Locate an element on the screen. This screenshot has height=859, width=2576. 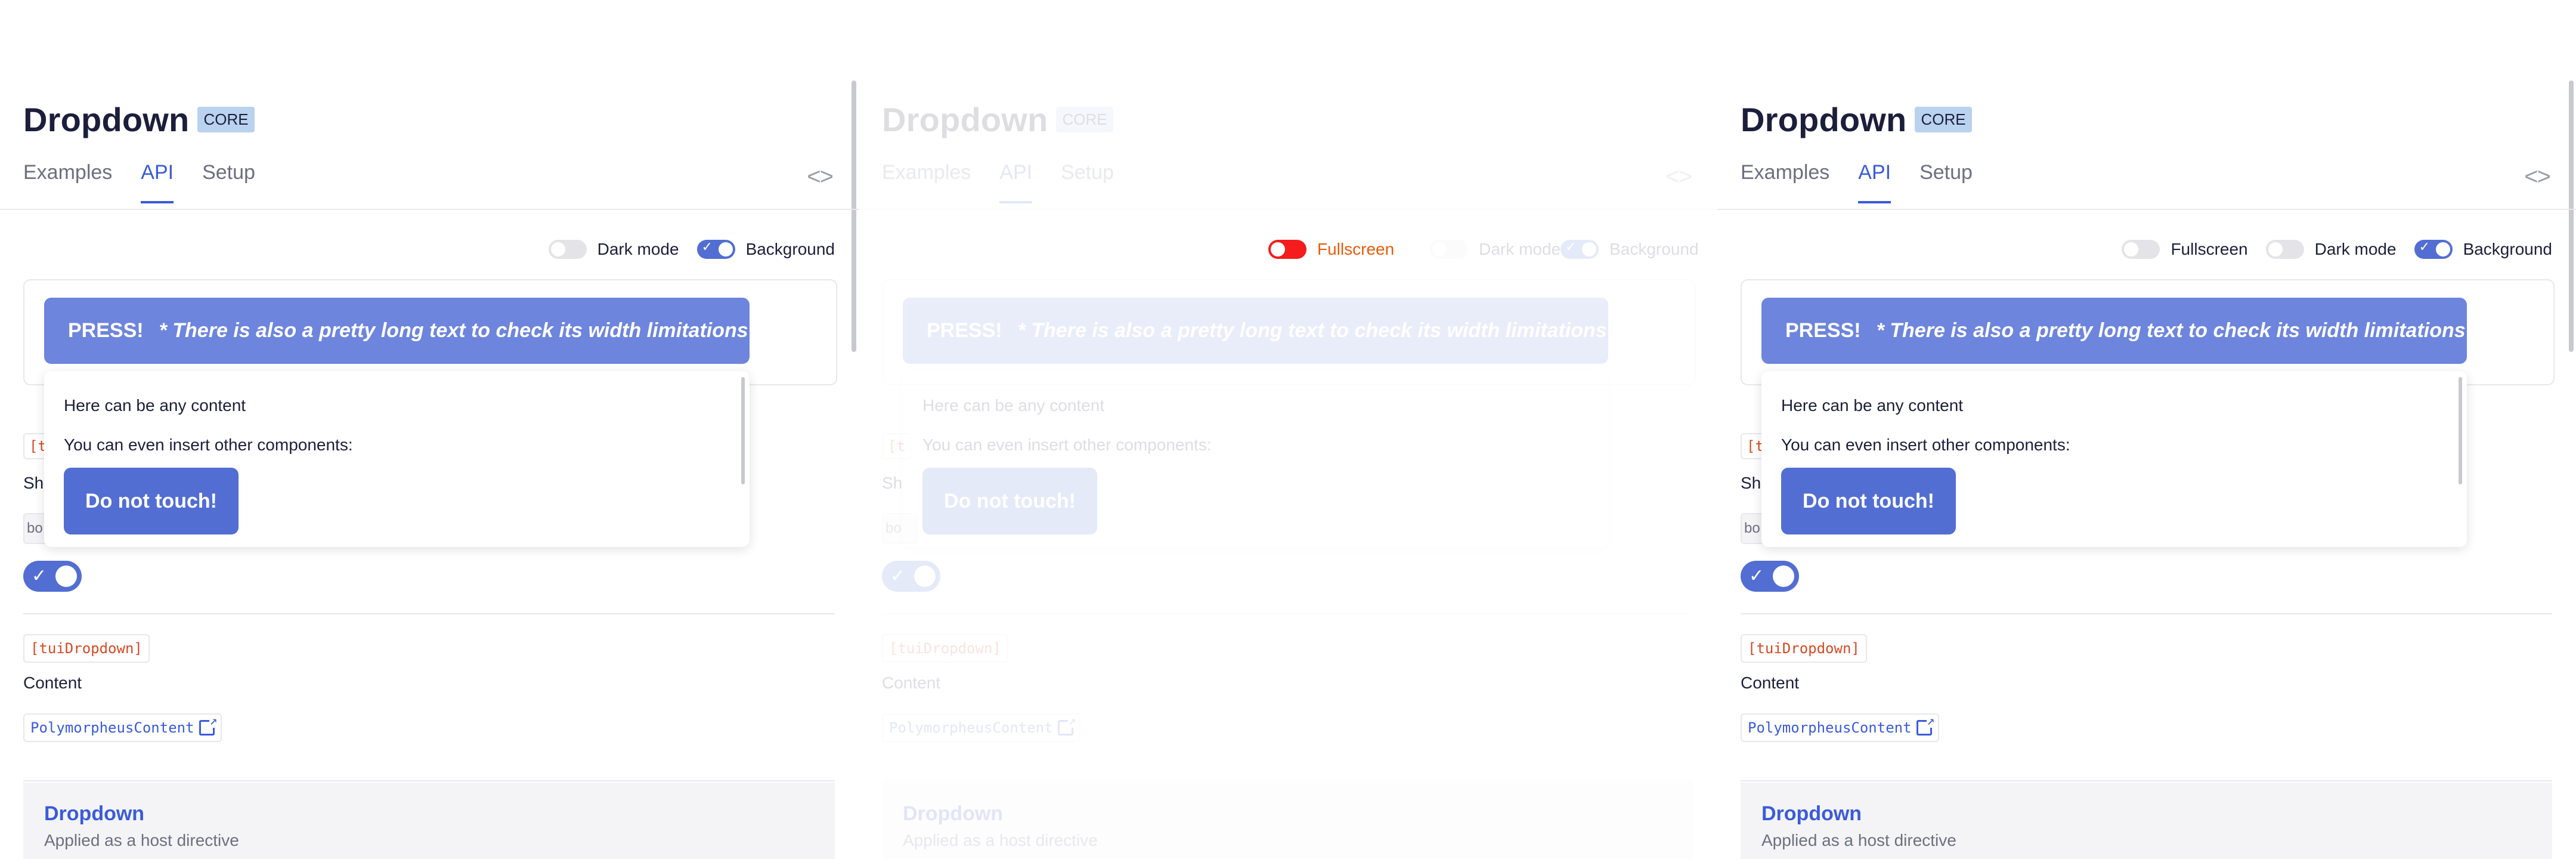
tabs-divider is located at coordinates (429, 209).